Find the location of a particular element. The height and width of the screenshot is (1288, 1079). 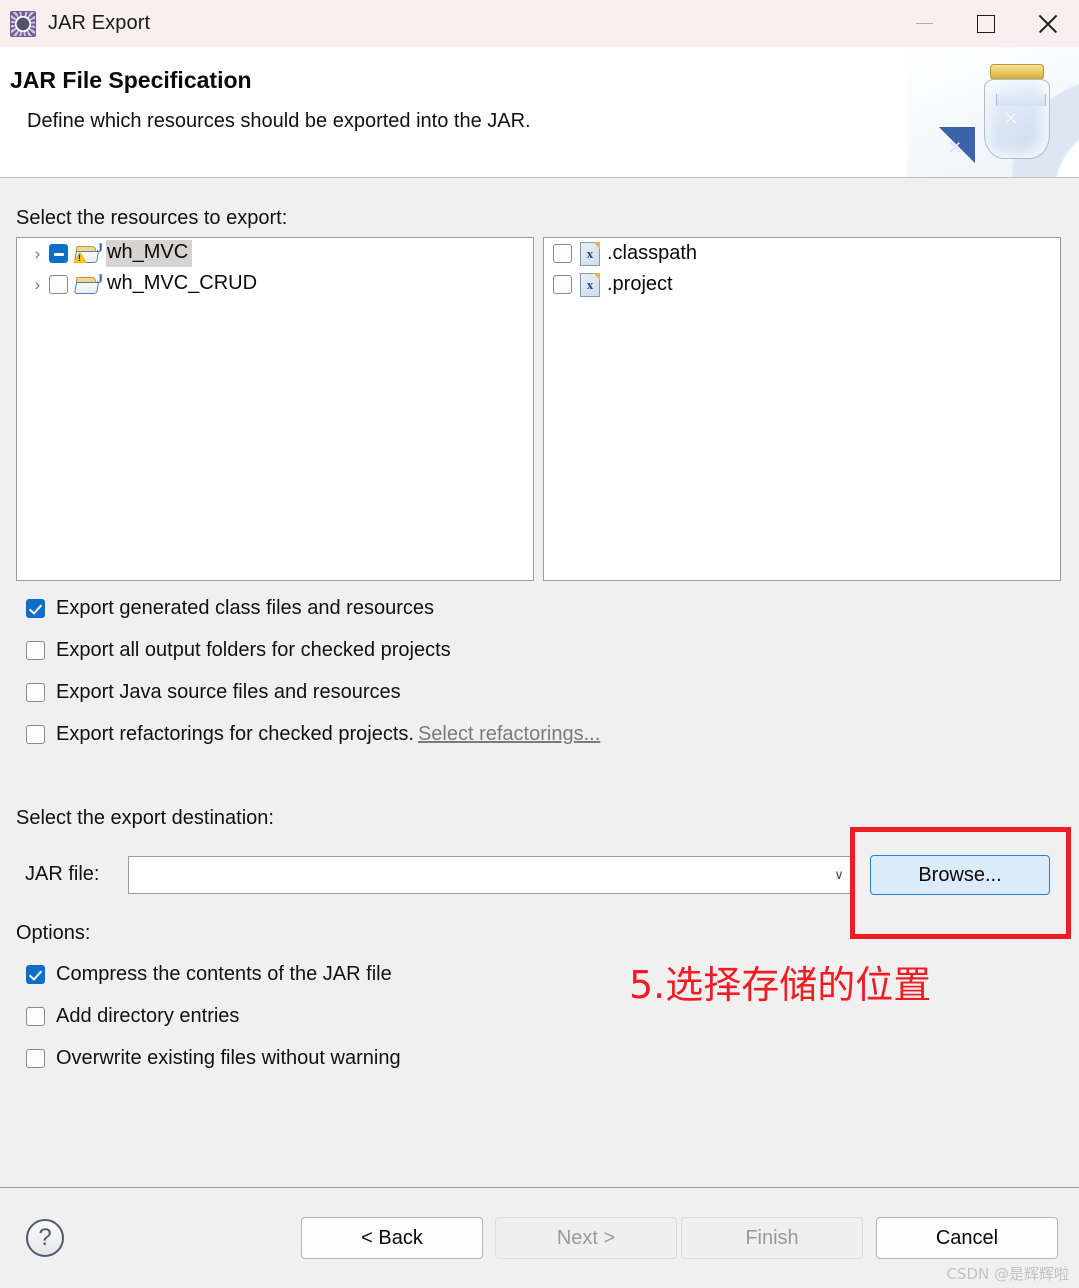

destination-label: Select the export destination: is located at coordinates (145, 818).